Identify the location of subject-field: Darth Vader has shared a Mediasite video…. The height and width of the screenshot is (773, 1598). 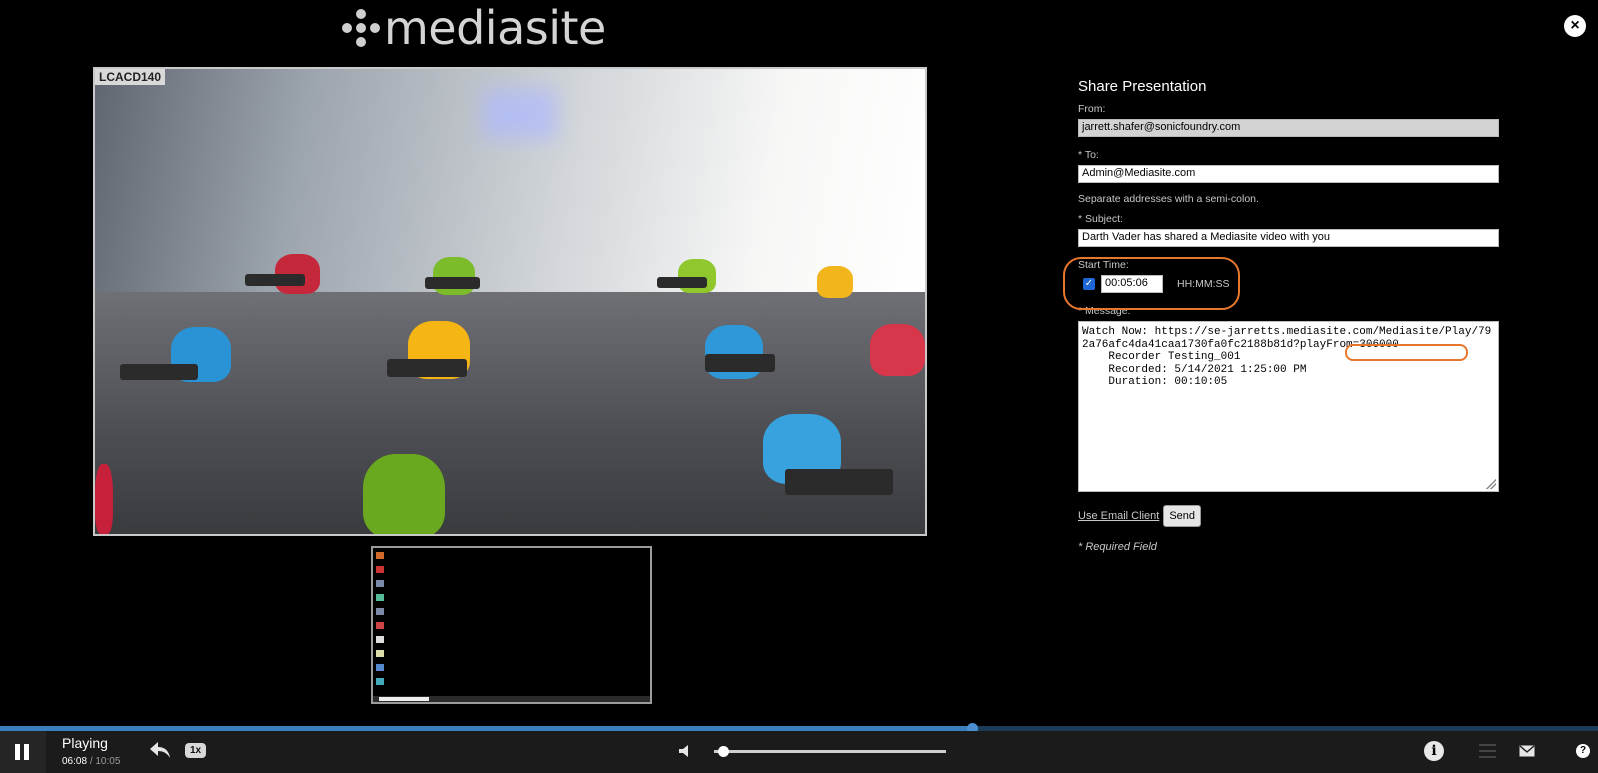
(1288, 238).